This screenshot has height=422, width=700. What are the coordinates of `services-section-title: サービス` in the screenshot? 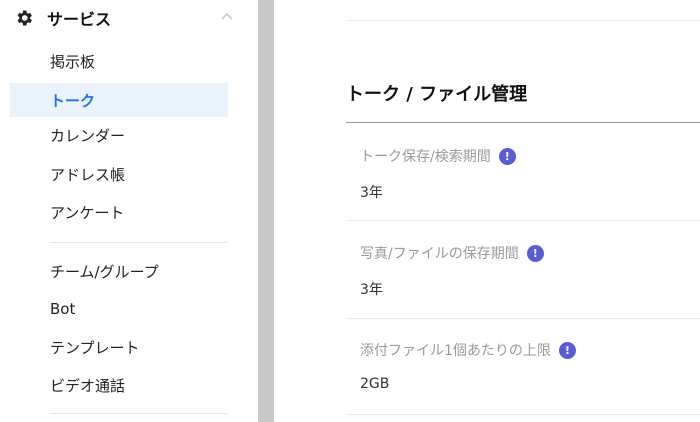 It's located at (79, 19).